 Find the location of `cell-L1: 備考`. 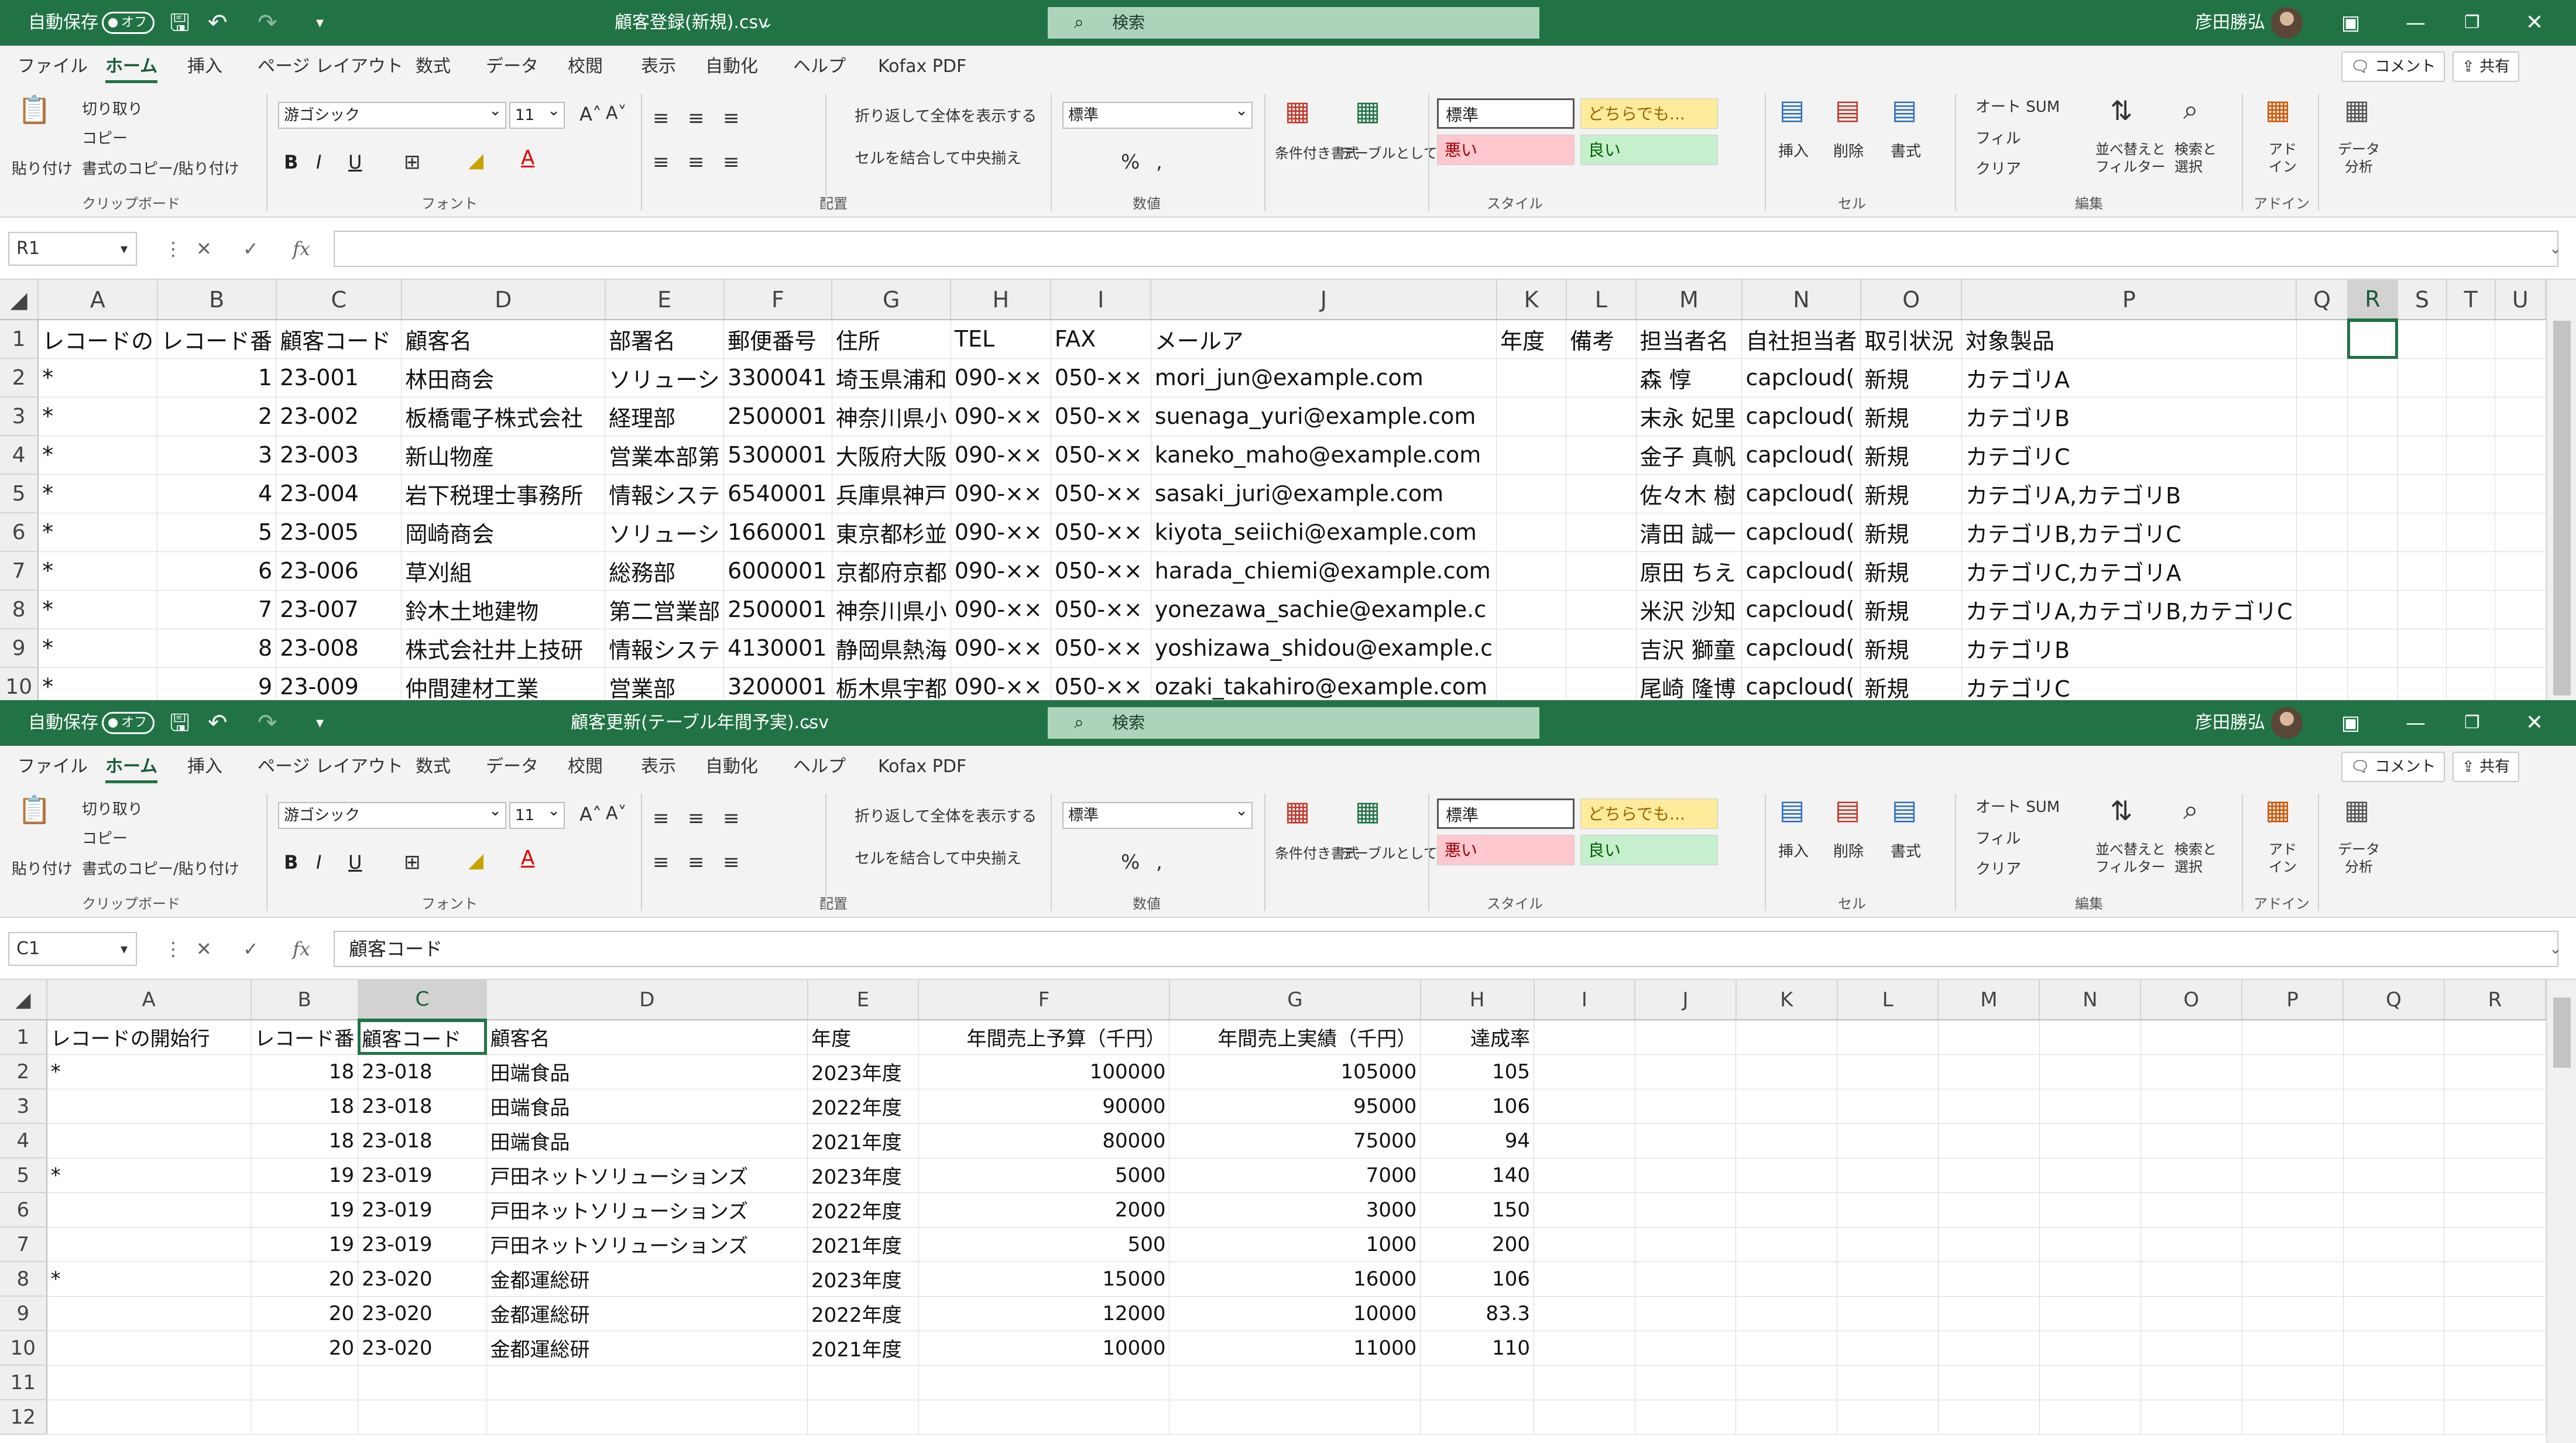

cell-L1: 備考 is located at coordinates (1602, 340).